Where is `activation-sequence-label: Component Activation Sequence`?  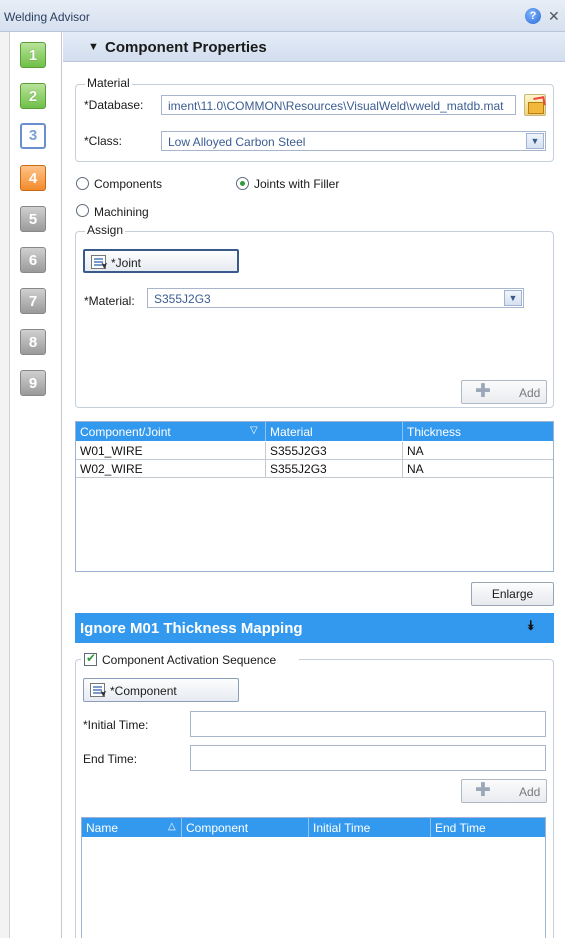 activation-sequence-label: Component Activation Sequence is located at coordinates (189, 660).